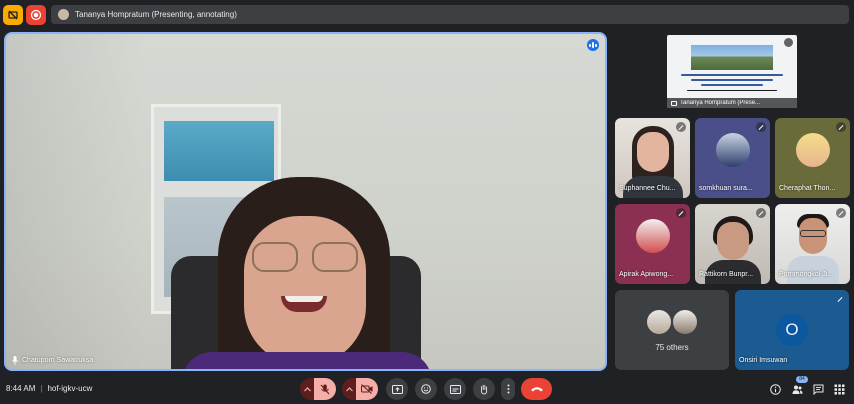  I want to click on presenter-avatar, so click(63, 14).